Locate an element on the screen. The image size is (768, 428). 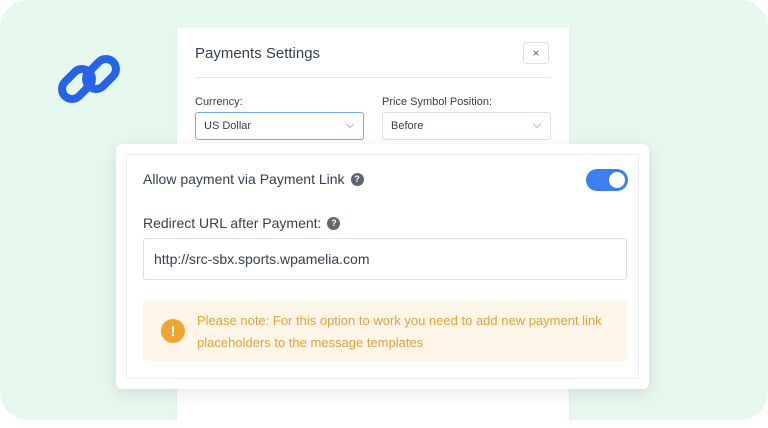
redirect-url-row: Redirect URL after Payment: ? is located at coordinates (242, 223).